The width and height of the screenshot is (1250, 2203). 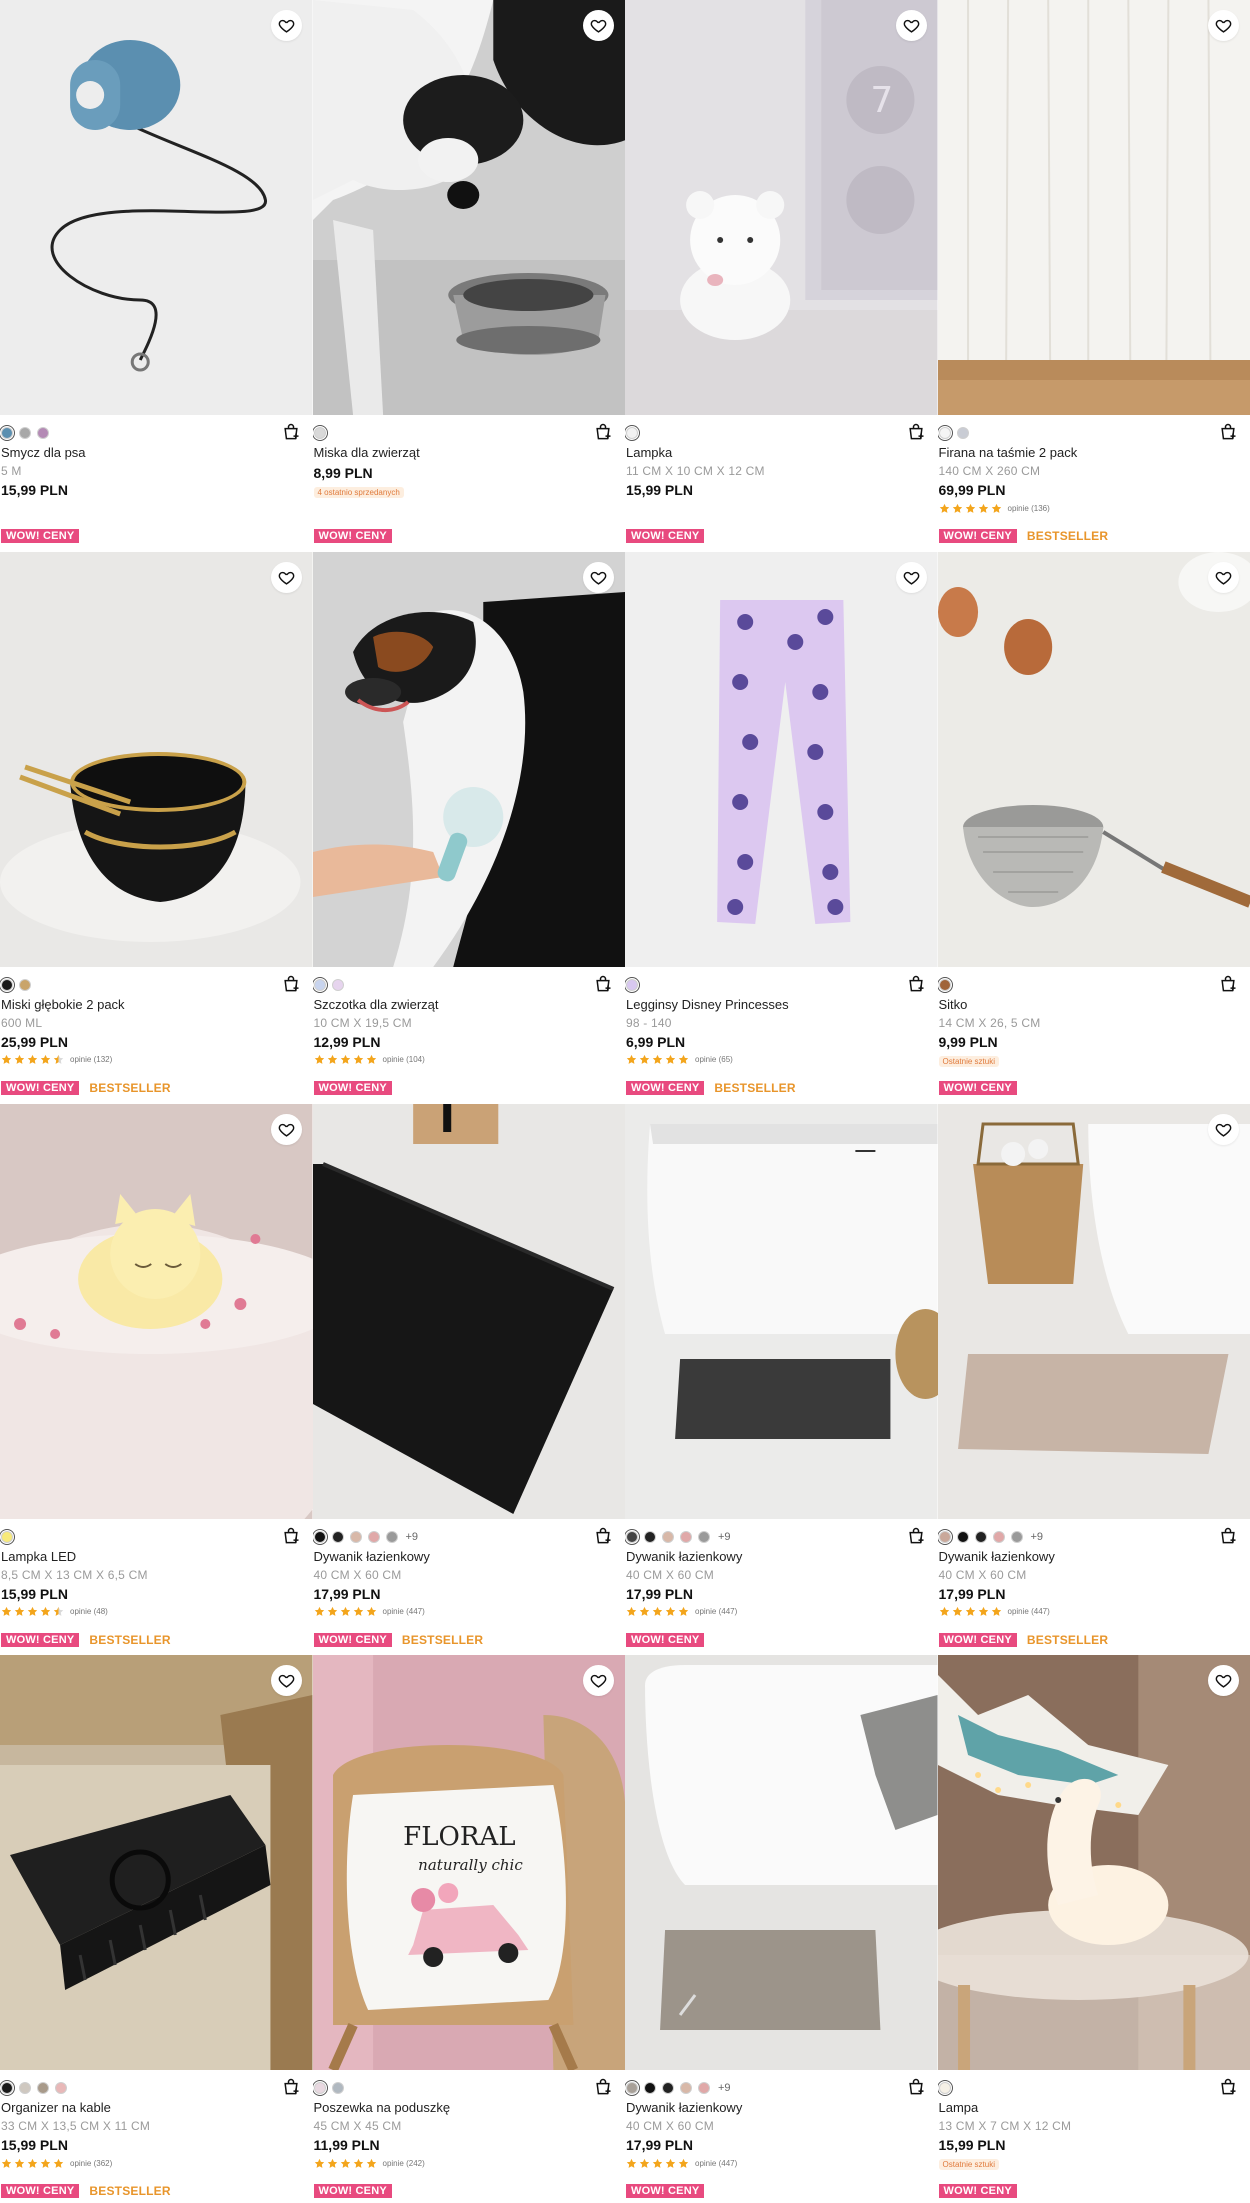 I want to click on product-name: Legginsy Disney Princesses, so click(x=782, y=1005).